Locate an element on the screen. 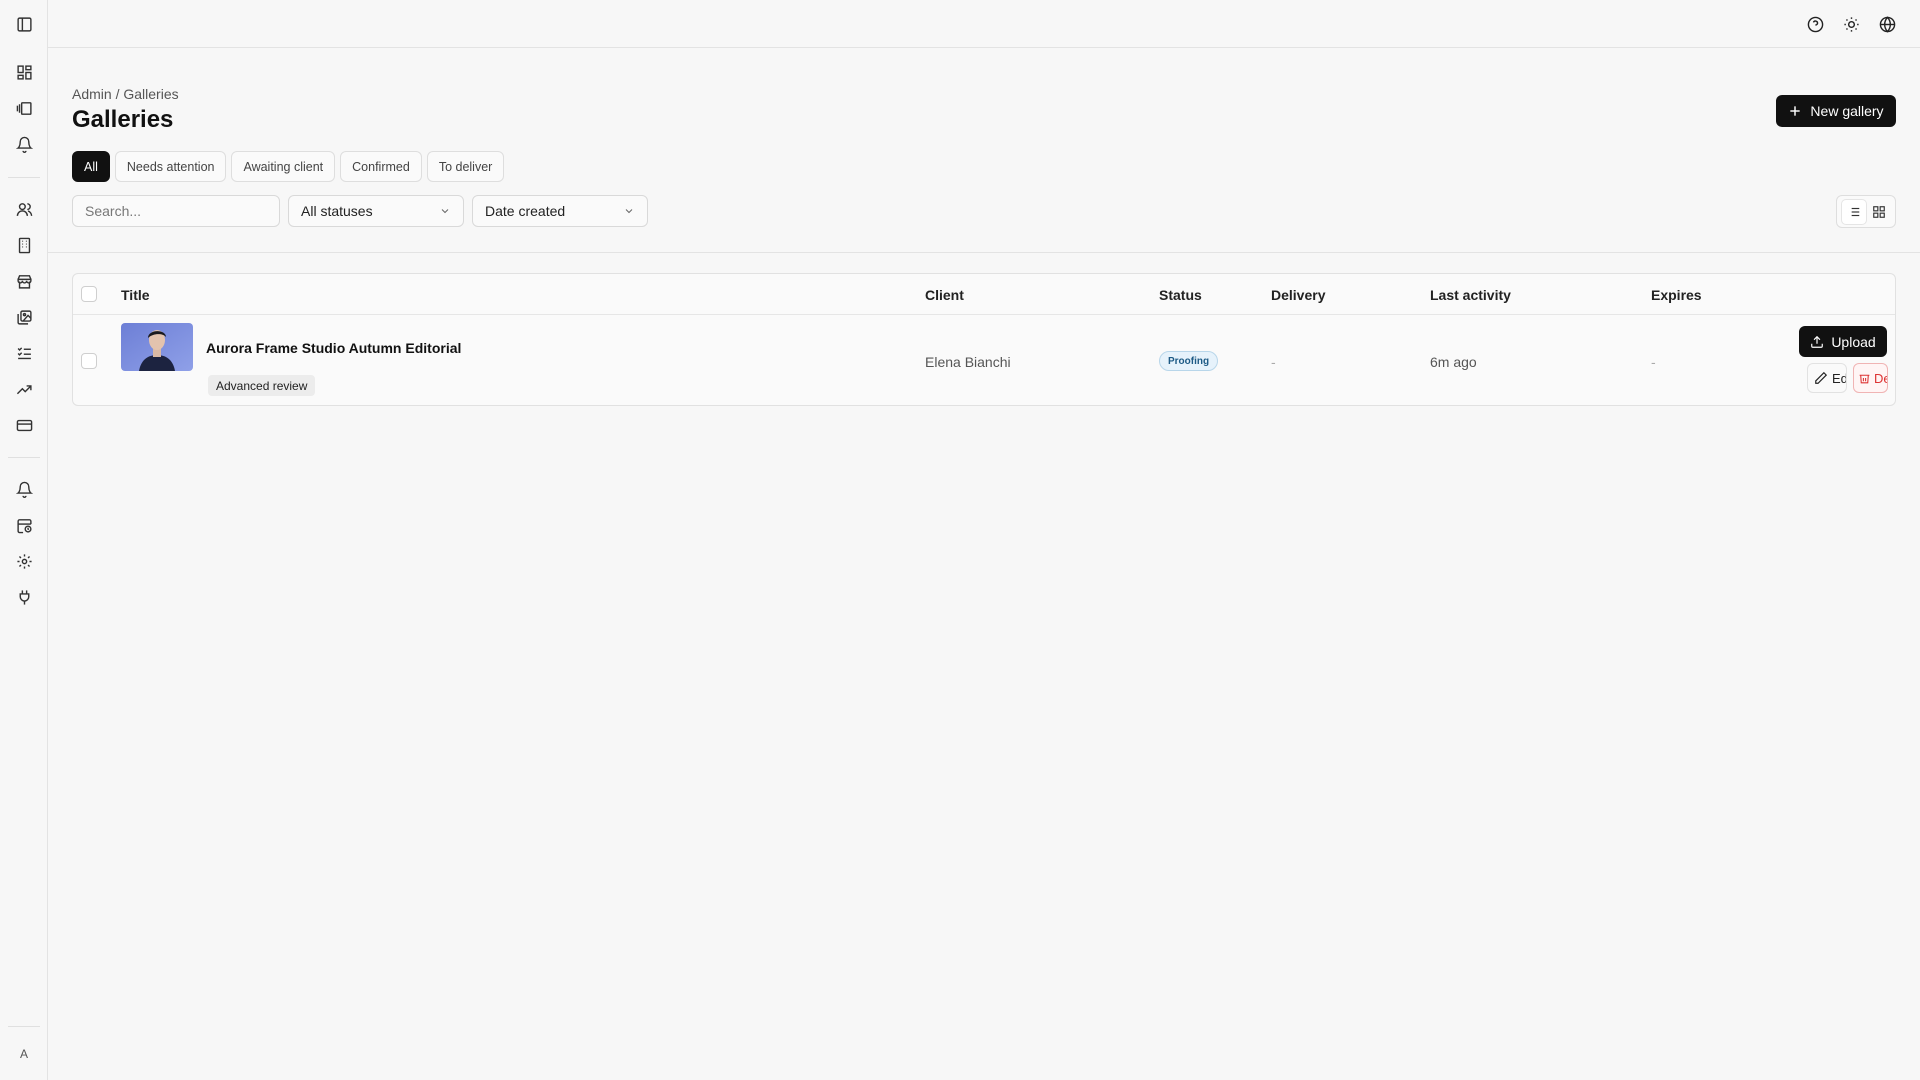 This screenshot has height=1080, width=1920. pencil-icon is located at coordinates (1821, 377).